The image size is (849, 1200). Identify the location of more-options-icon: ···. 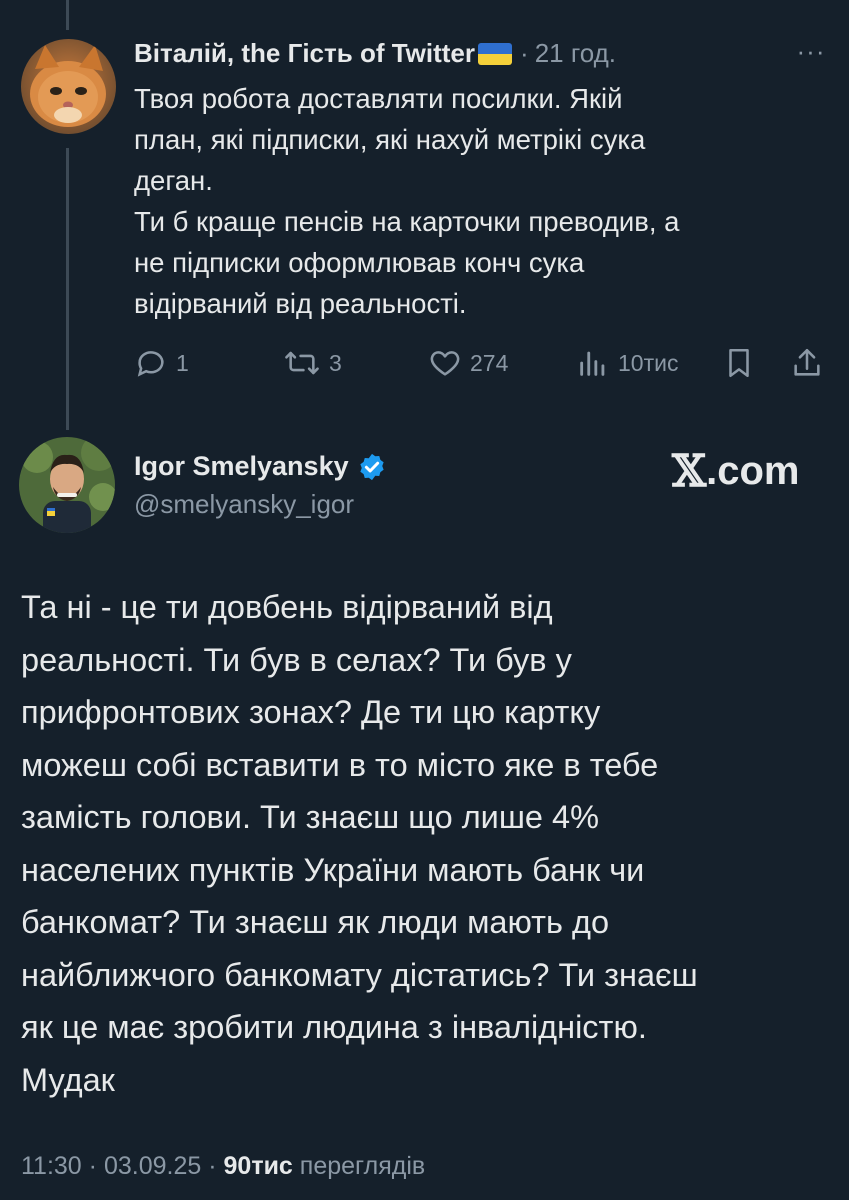
(811, 51).